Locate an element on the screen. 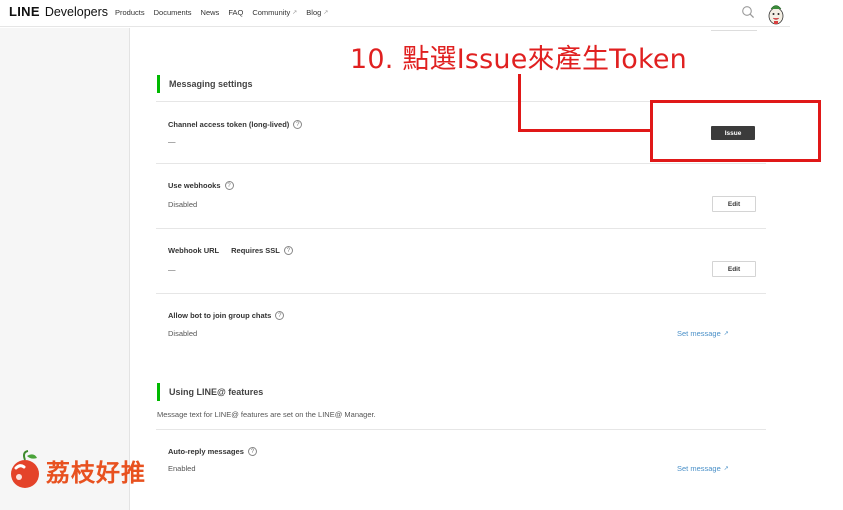 The height and width of the screenshot is (510, 843). nav-label: Community is located at coordinates (271, 12).